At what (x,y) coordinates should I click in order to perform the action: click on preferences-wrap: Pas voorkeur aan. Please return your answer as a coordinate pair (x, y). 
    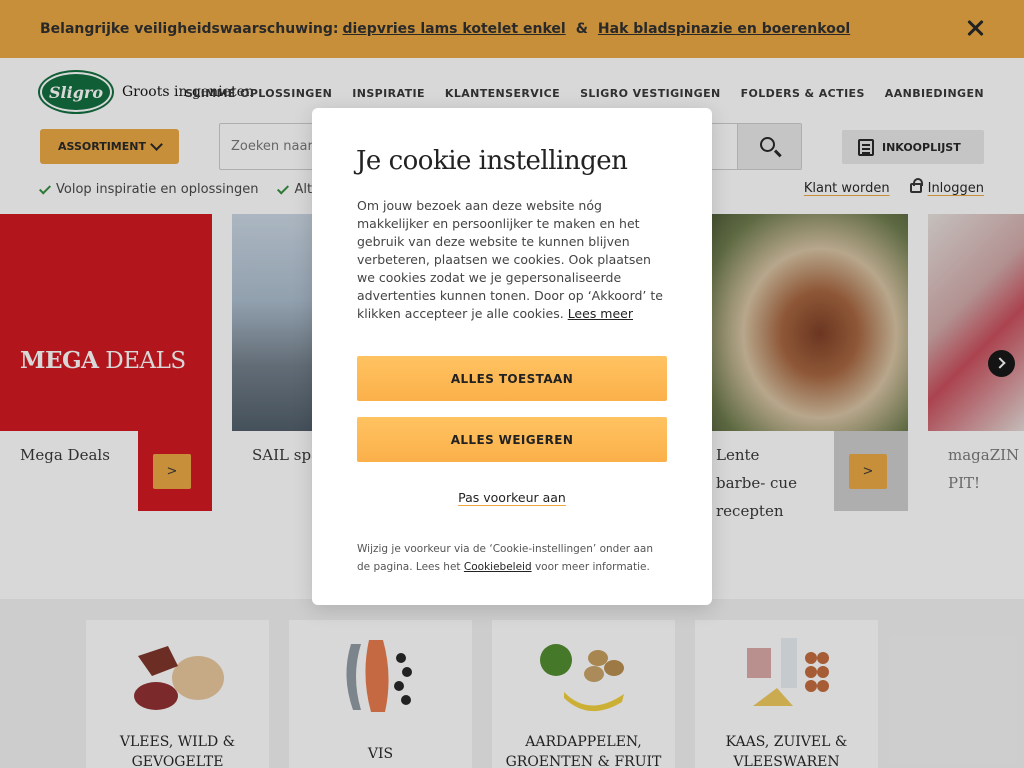
    Looking at the image, I should click on (512, 497).